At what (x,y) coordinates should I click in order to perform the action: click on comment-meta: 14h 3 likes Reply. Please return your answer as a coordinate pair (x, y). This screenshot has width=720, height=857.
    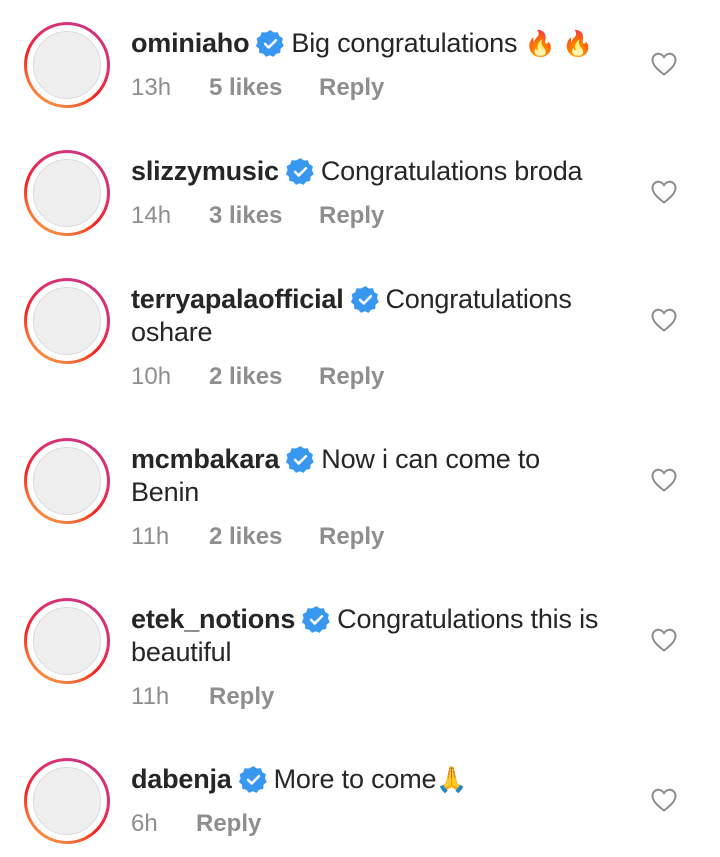
    Looking at the image, I should click on (257, 216).